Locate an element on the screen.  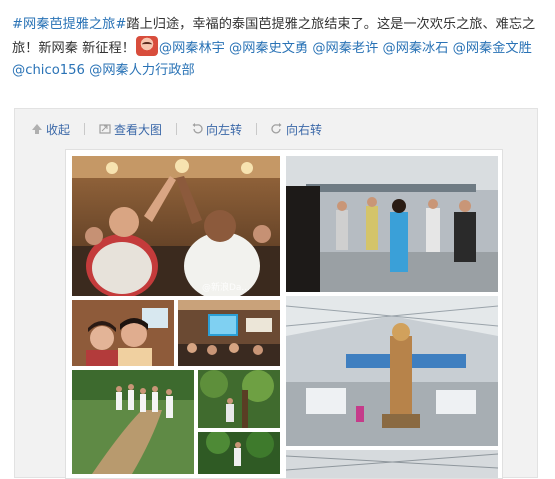
photo-forest is located at coordinates (239, 399).